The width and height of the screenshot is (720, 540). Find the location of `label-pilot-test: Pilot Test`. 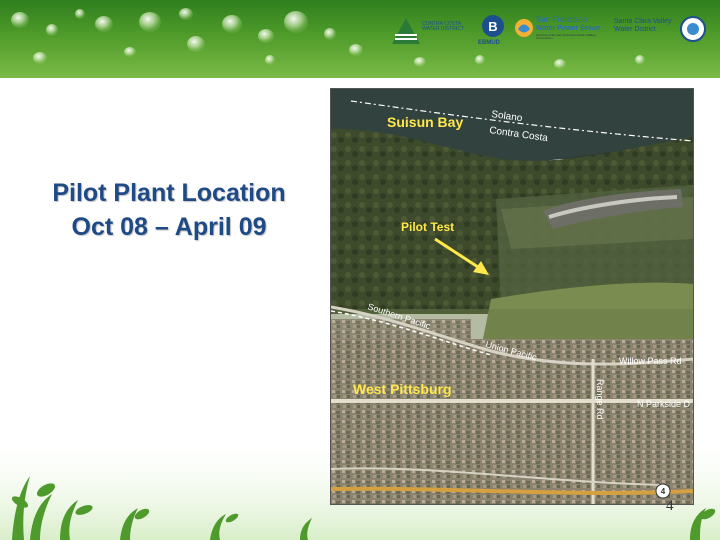

label-pilot-test: Pilot Test is located at coordinates (427, 227).